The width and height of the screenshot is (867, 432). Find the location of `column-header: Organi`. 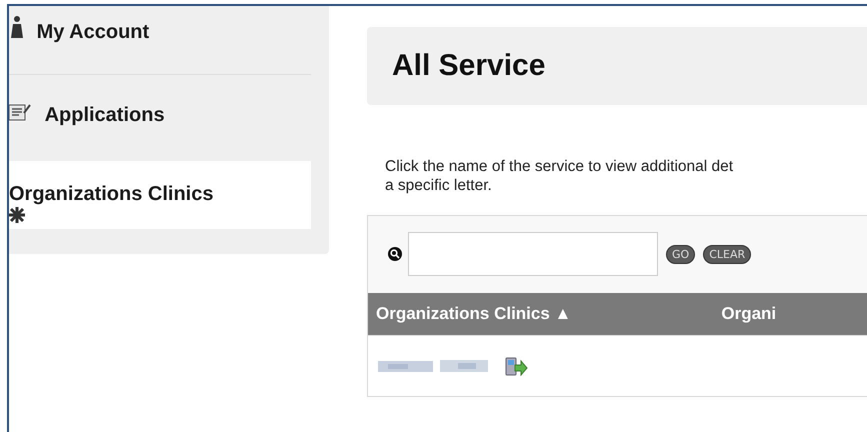

column-header: Organi is located at coordinates (673, 314).